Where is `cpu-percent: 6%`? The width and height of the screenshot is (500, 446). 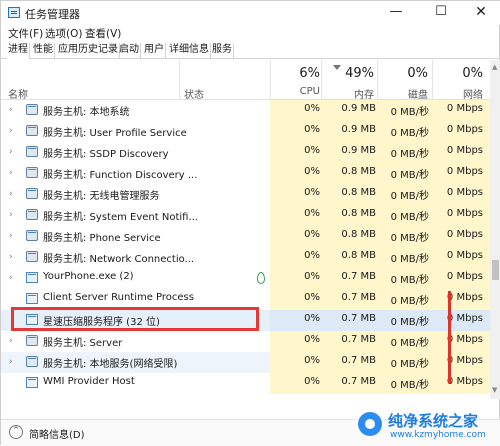 cpu-percent: 6% is located at coordinates (309, 73).